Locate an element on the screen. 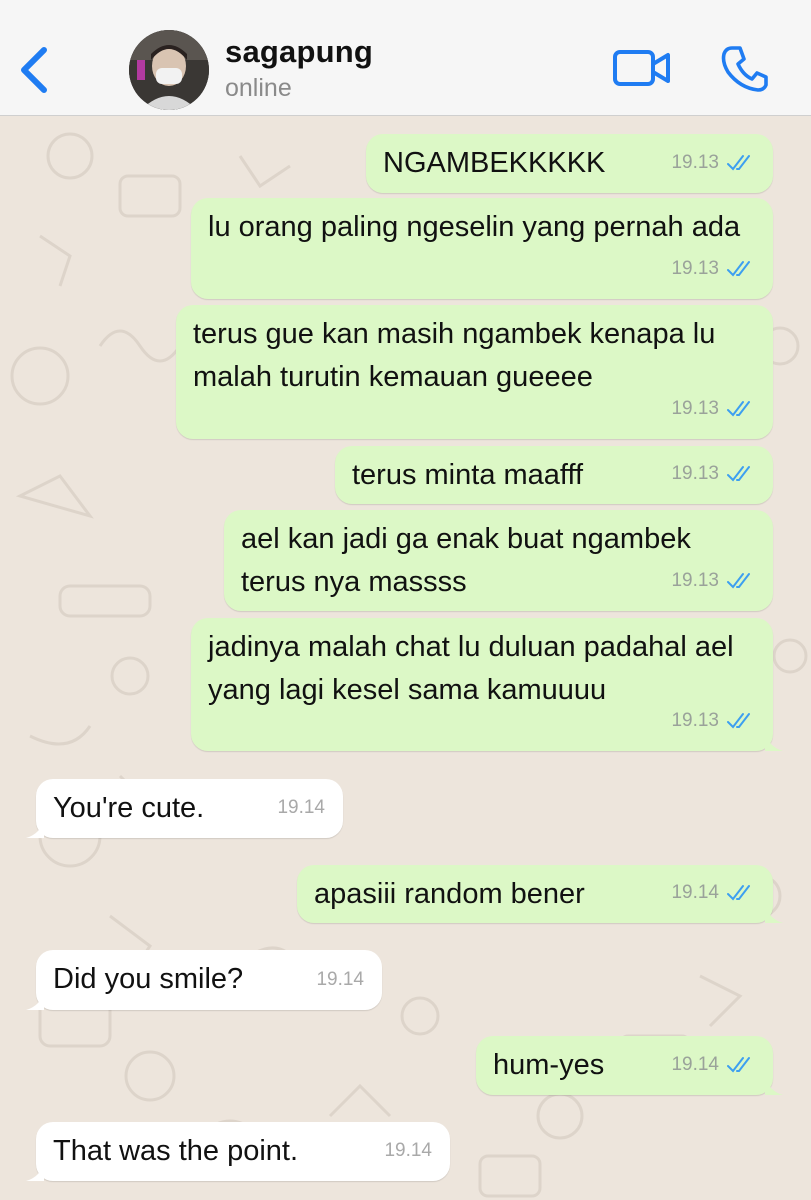 Image resolution: width=811 pixels, height=1200 pixels. phone-icon is located at coordinates (744, 69).